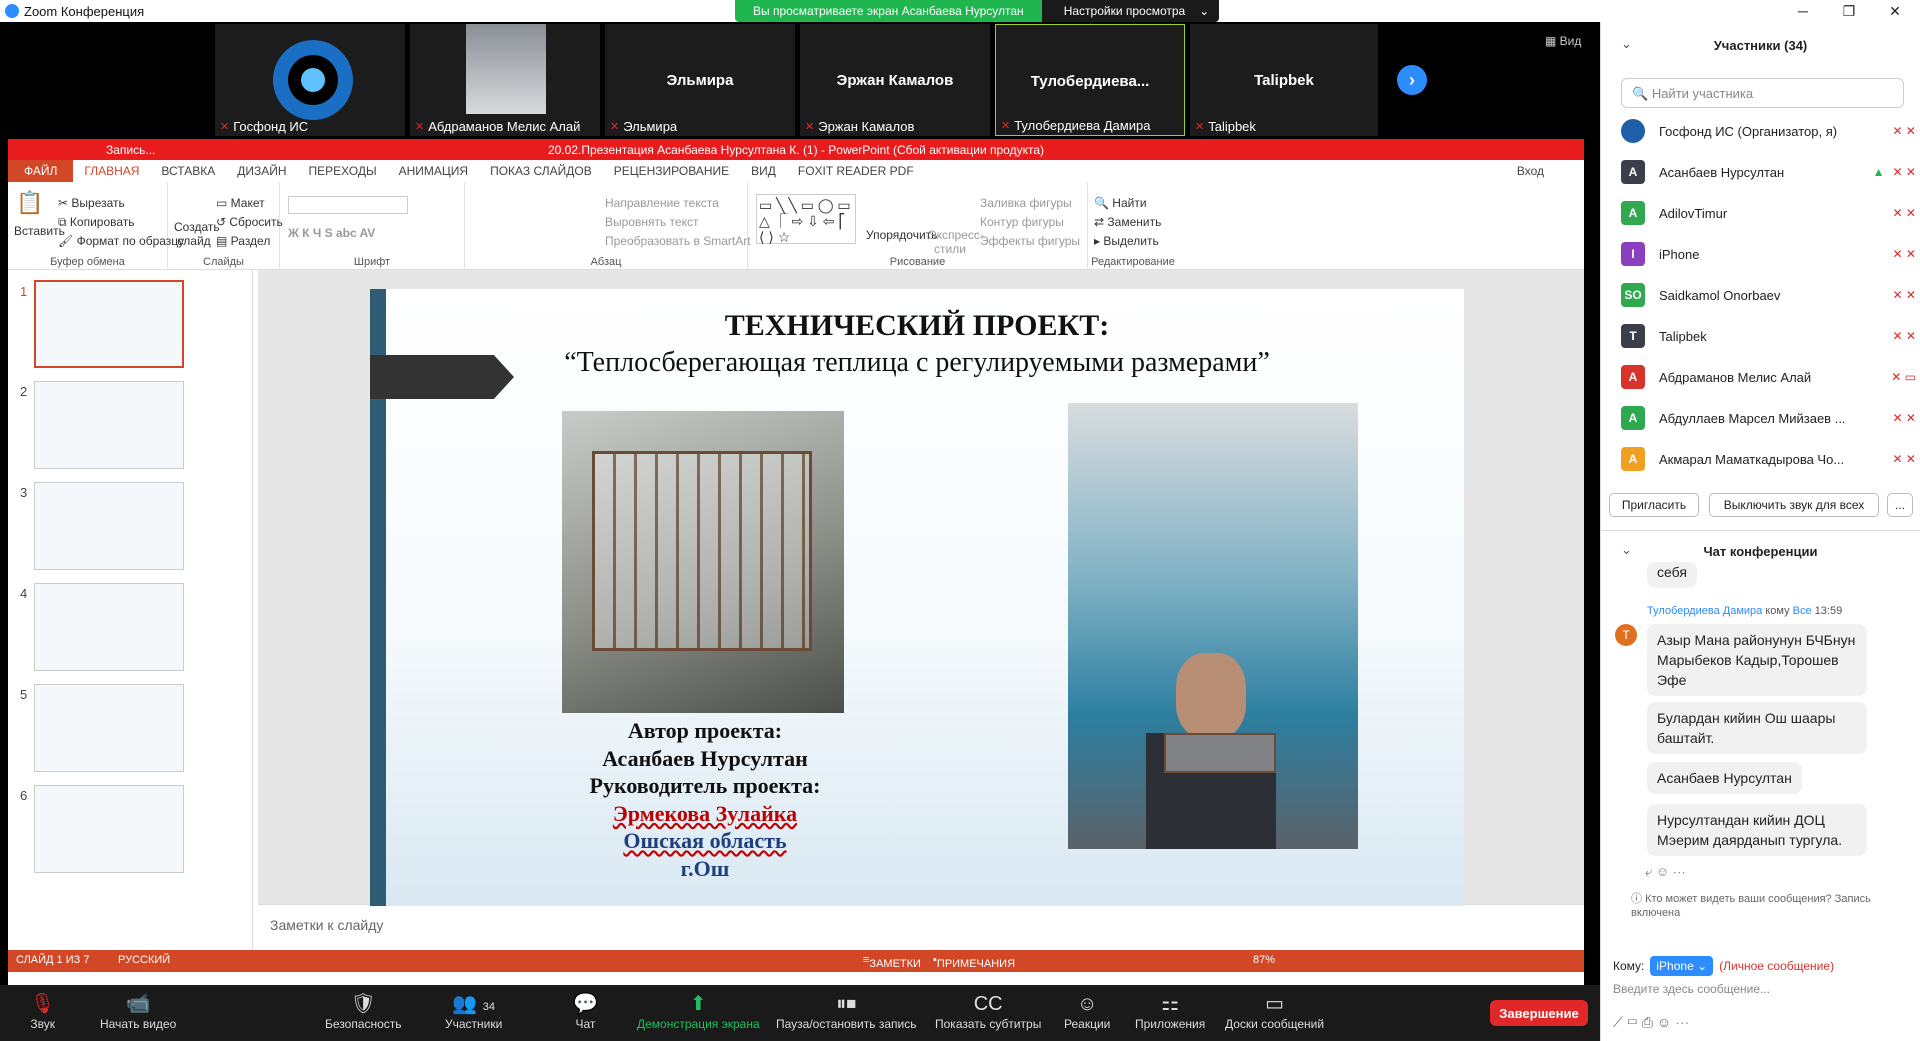 This screenshot has width=1920, height=1041. I want to click on video-tile-tuloberdieva: Тулобердиева... ✕Тулобердиева Дамира, so click(1090, 80).